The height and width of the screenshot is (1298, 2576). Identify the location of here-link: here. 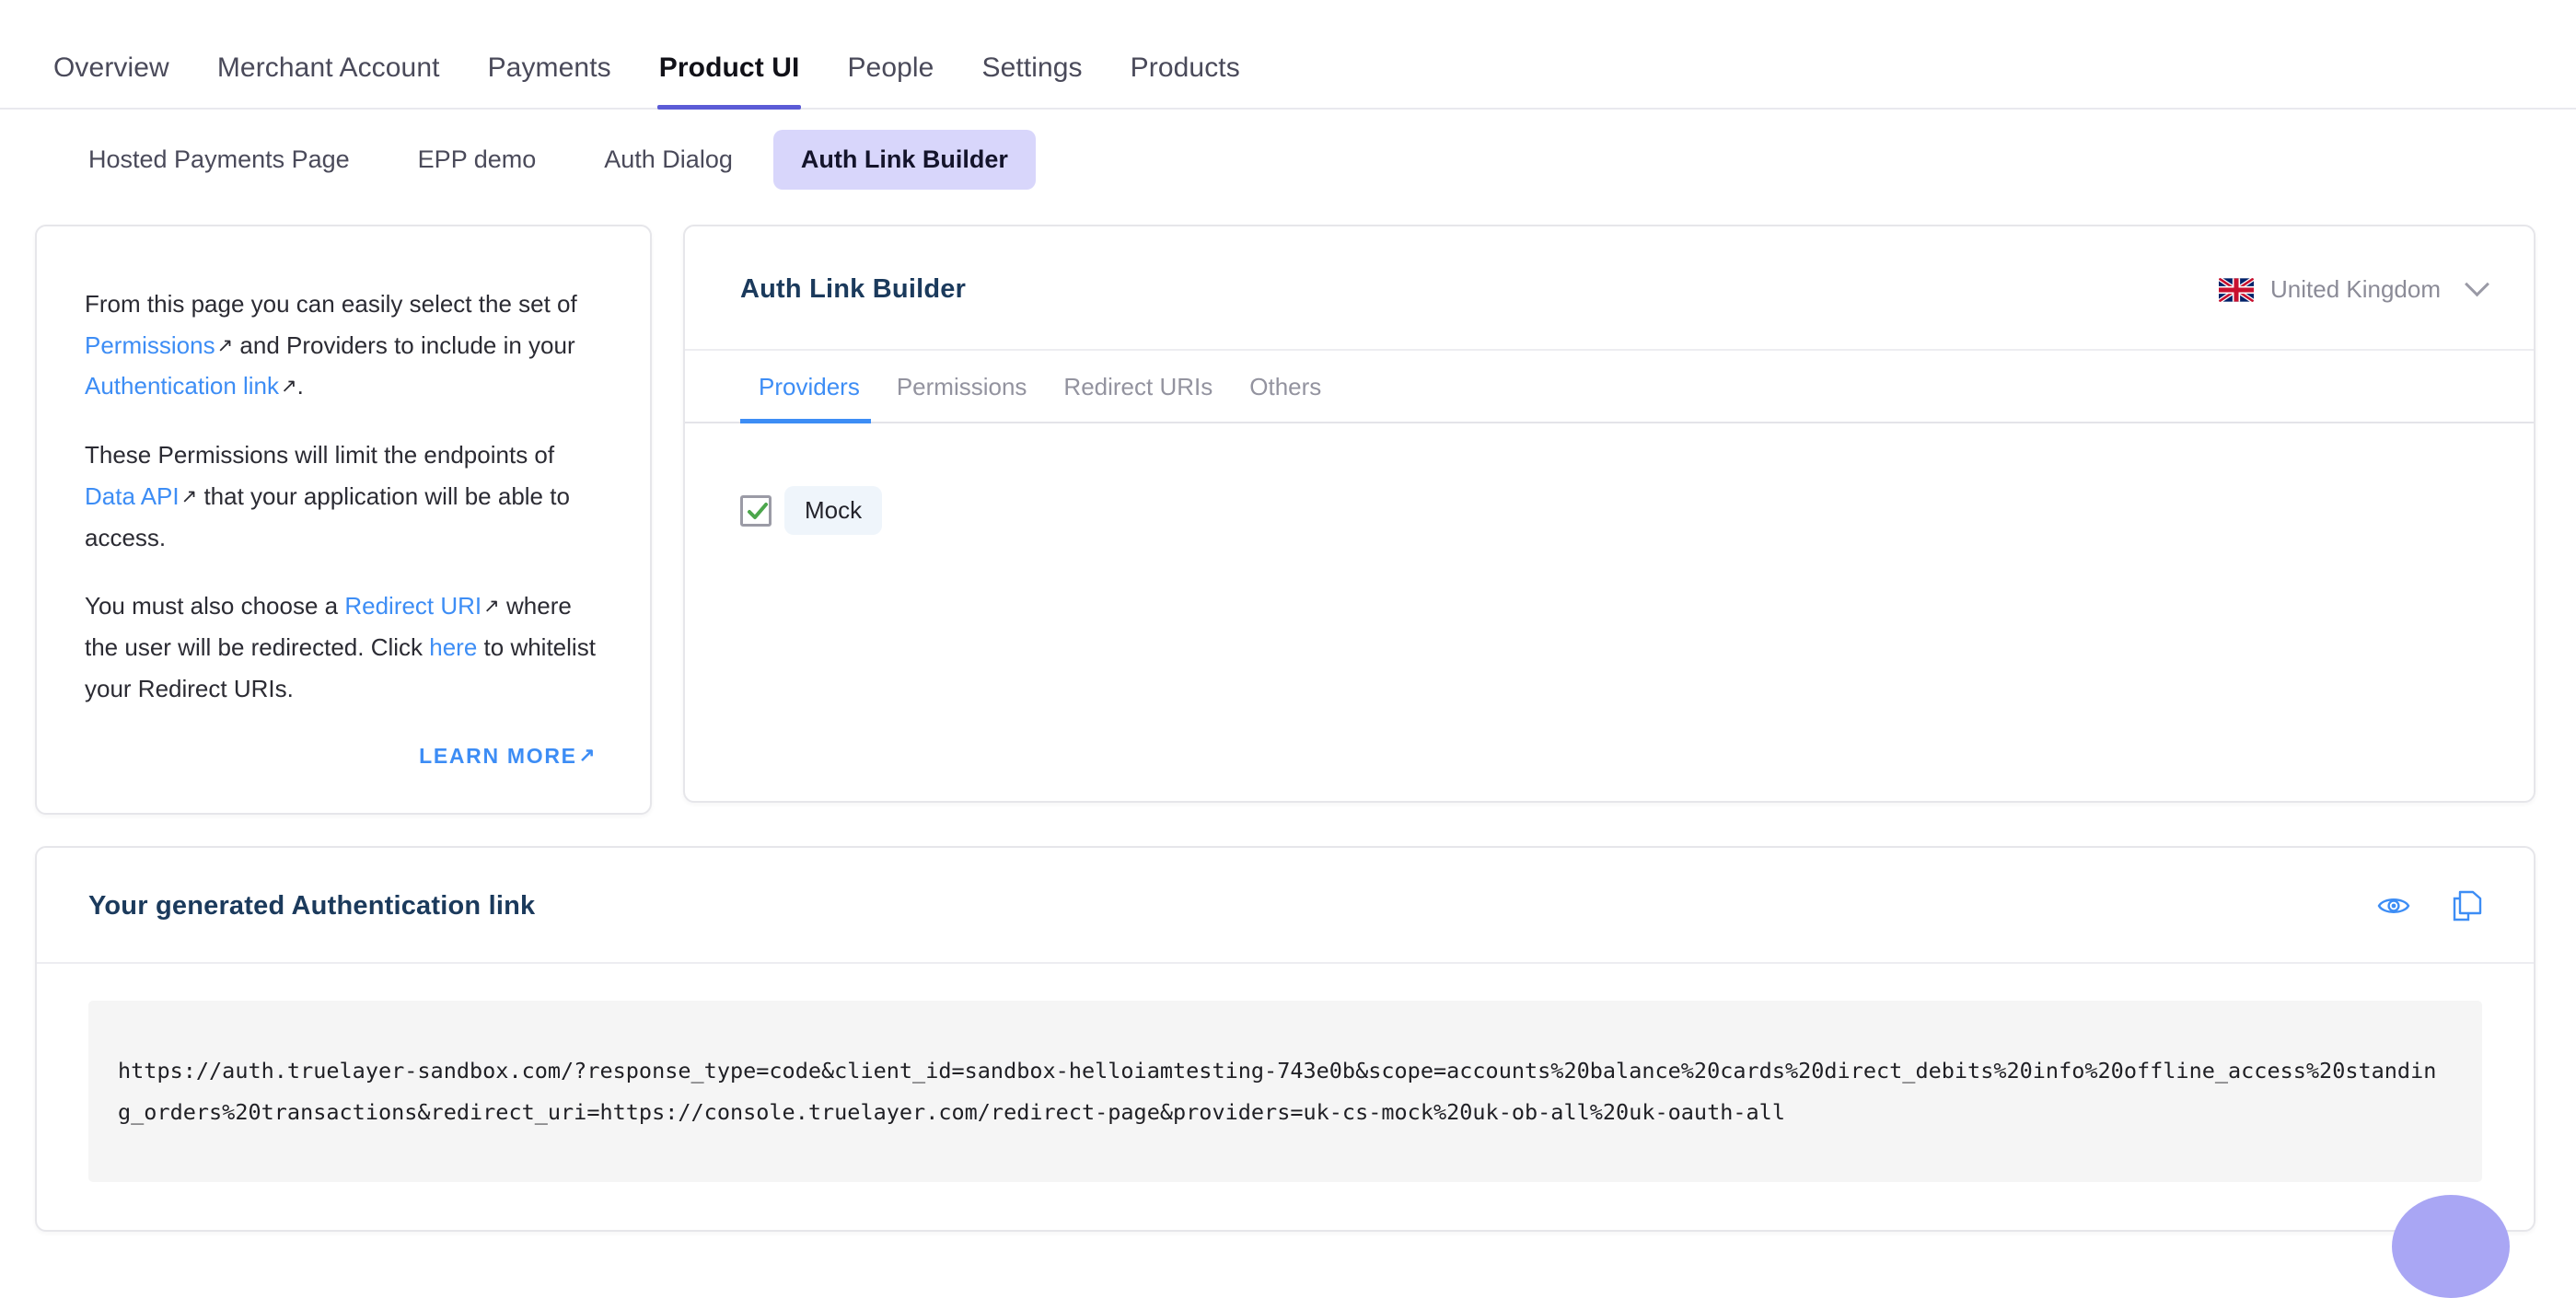
(453, 647).